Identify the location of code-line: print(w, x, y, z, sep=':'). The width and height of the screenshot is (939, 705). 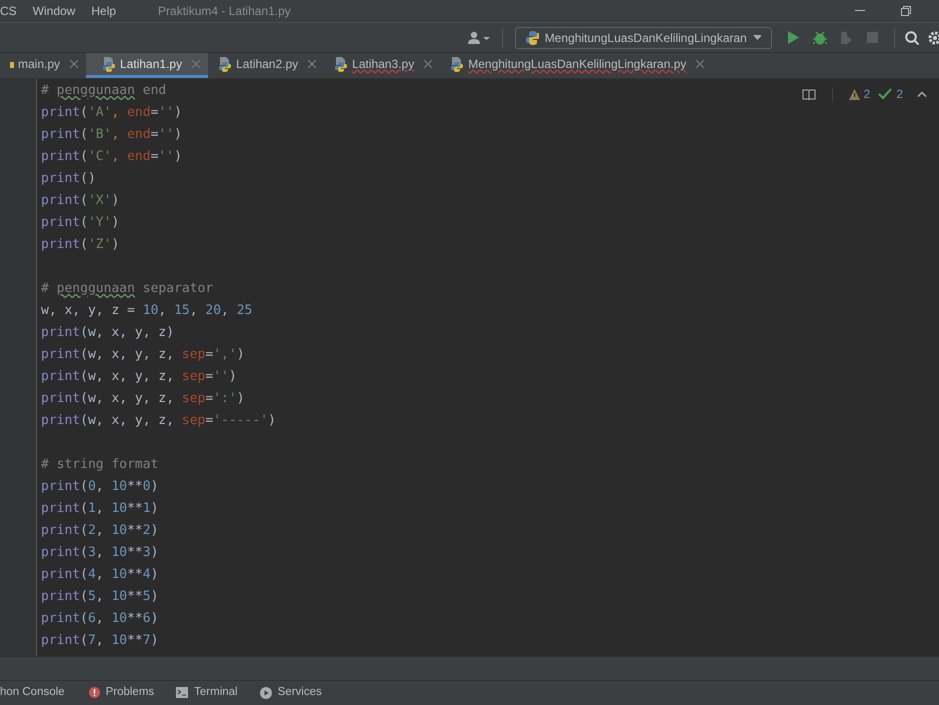
(143, 399).